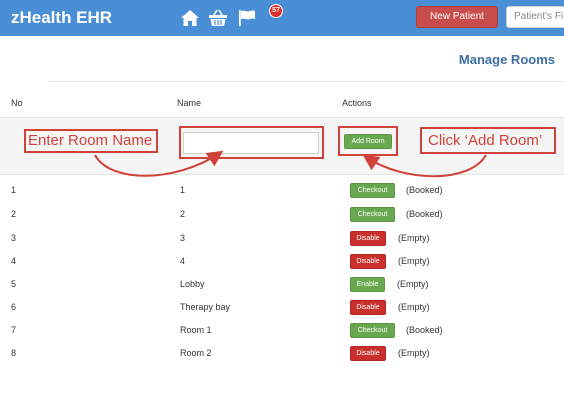  I want to click on row-number: 1, so click(14, 190).